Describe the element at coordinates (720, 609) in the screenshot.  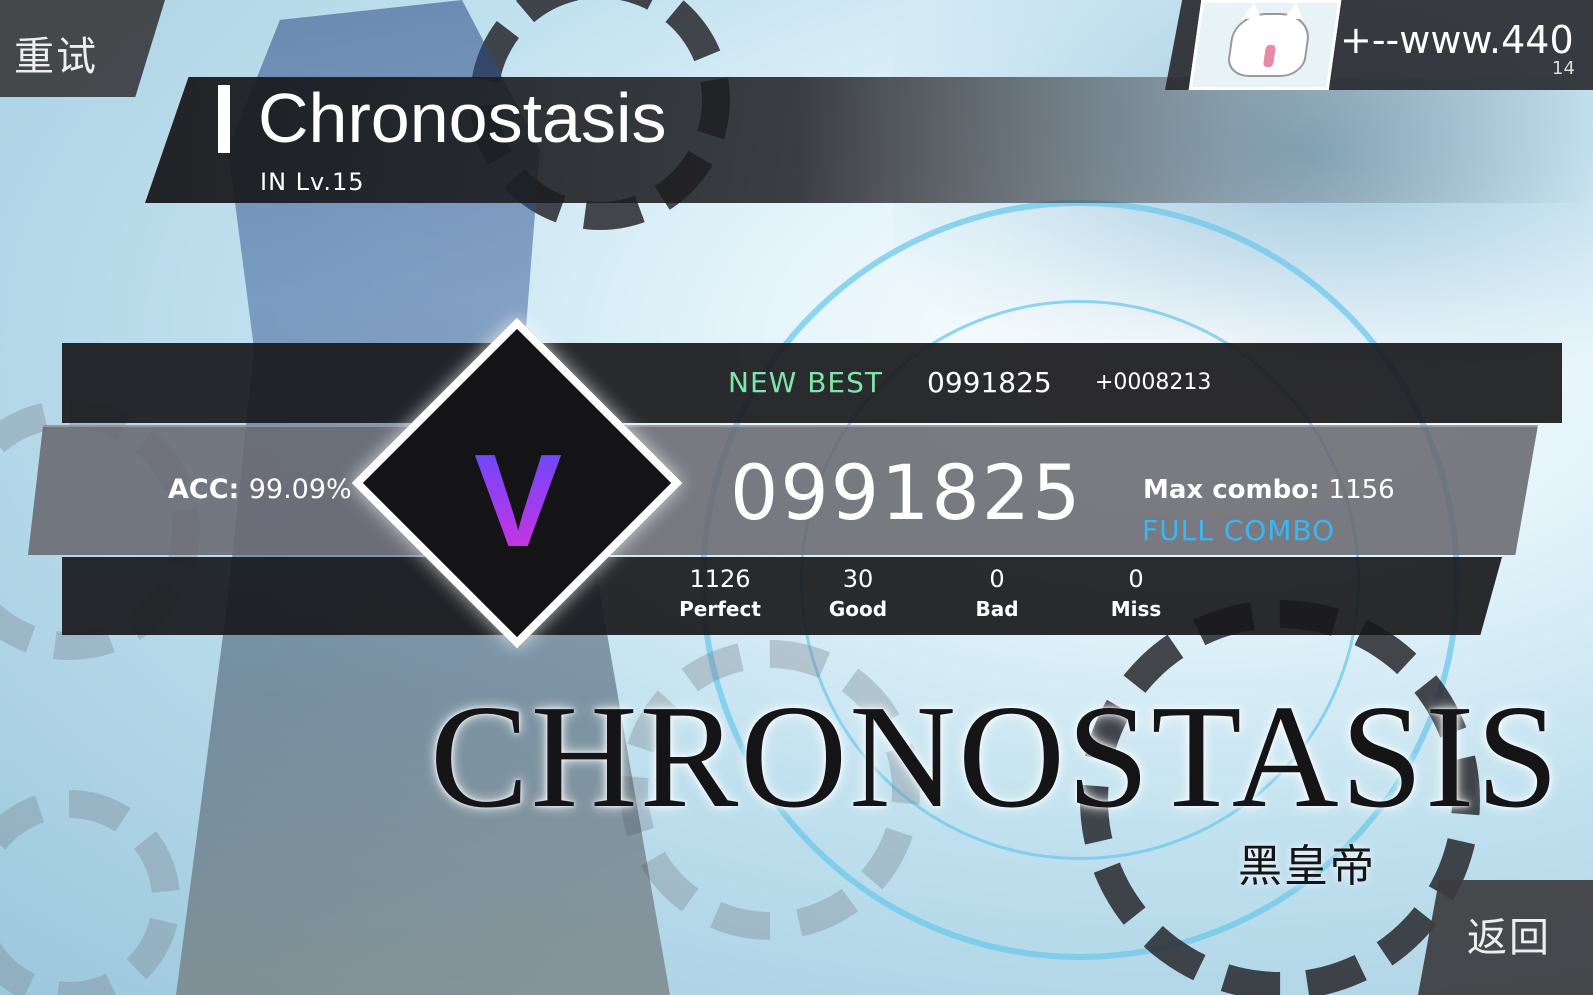
I see `judgement-label: Perfect` at that location.